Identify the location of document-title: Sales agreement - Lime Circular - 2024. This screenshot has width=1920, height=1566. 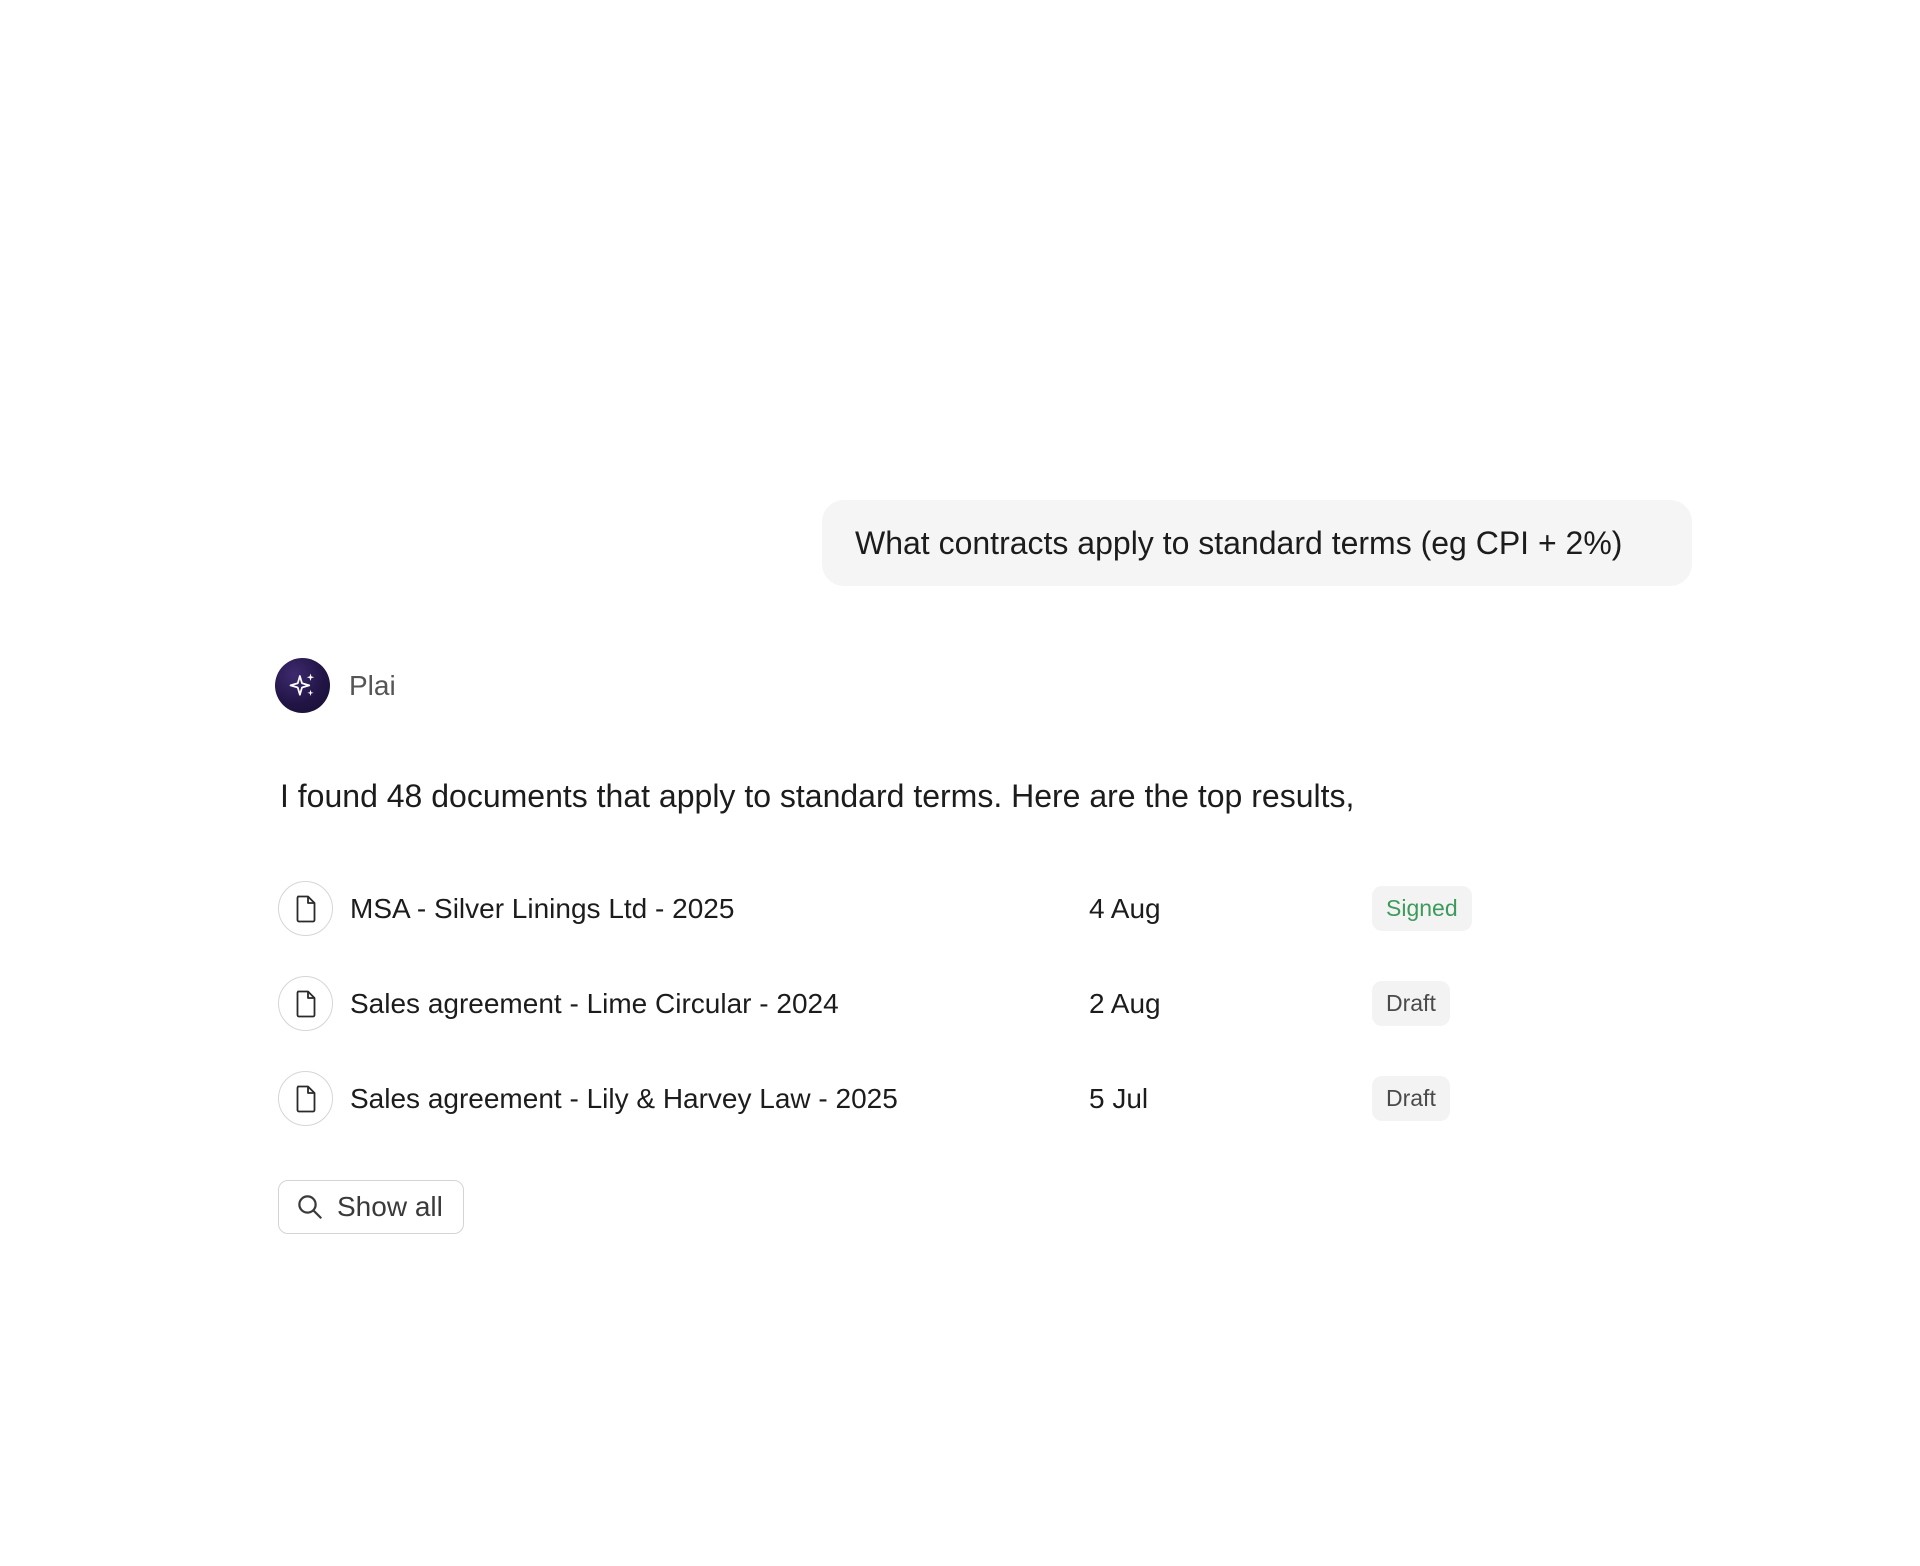
(594, 1003).